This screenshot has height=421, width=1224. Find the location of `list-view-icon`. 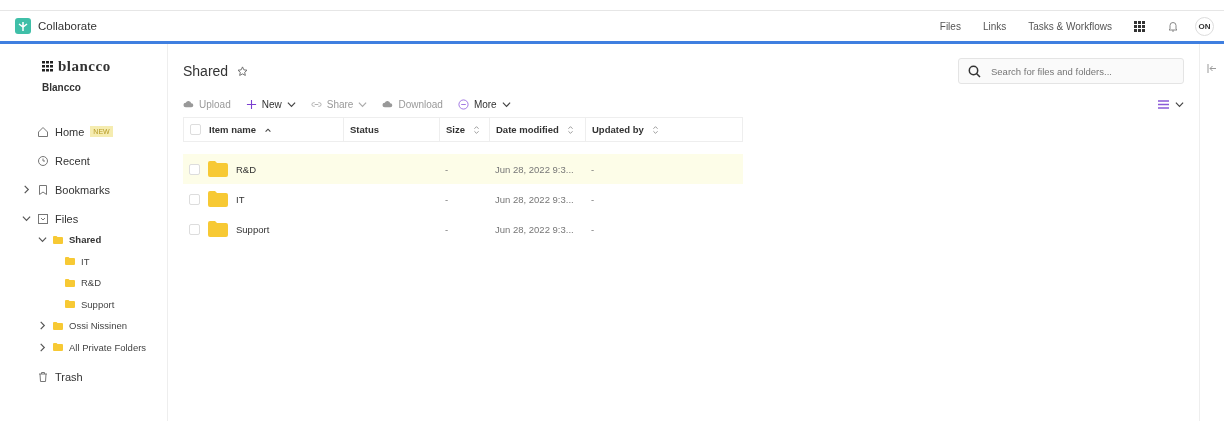

list-view-icon is located at coordinates (1163, 104).